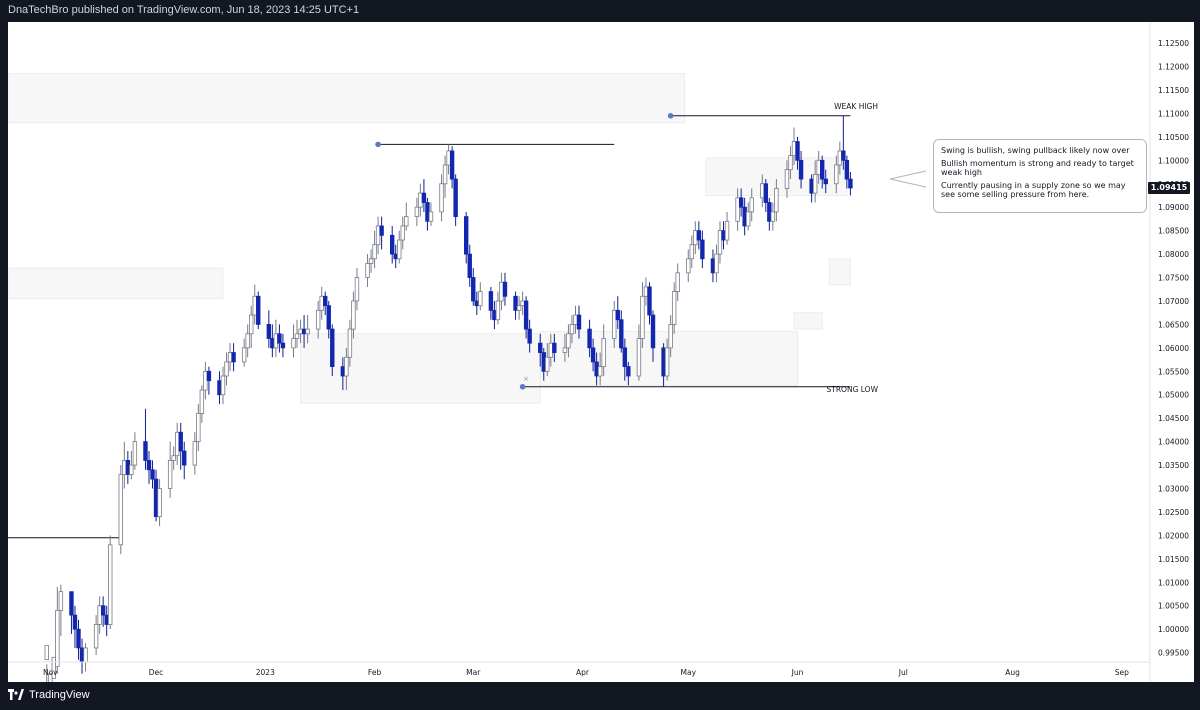 The height and width of the screenshot is (710, 1200). I want to click on swing-point-marker, so click(522, 386).